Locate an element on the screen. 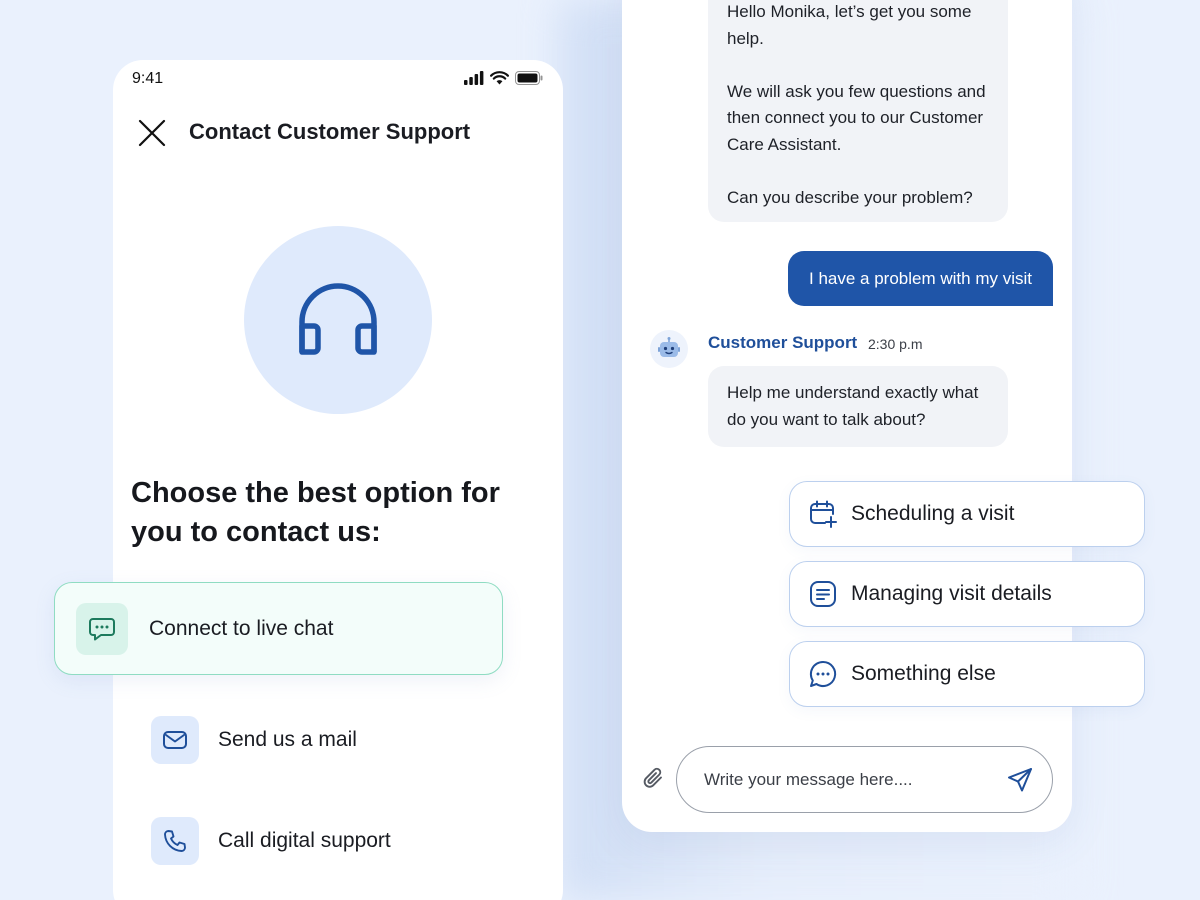  wifi-icon is located at coordinates (499, 78).